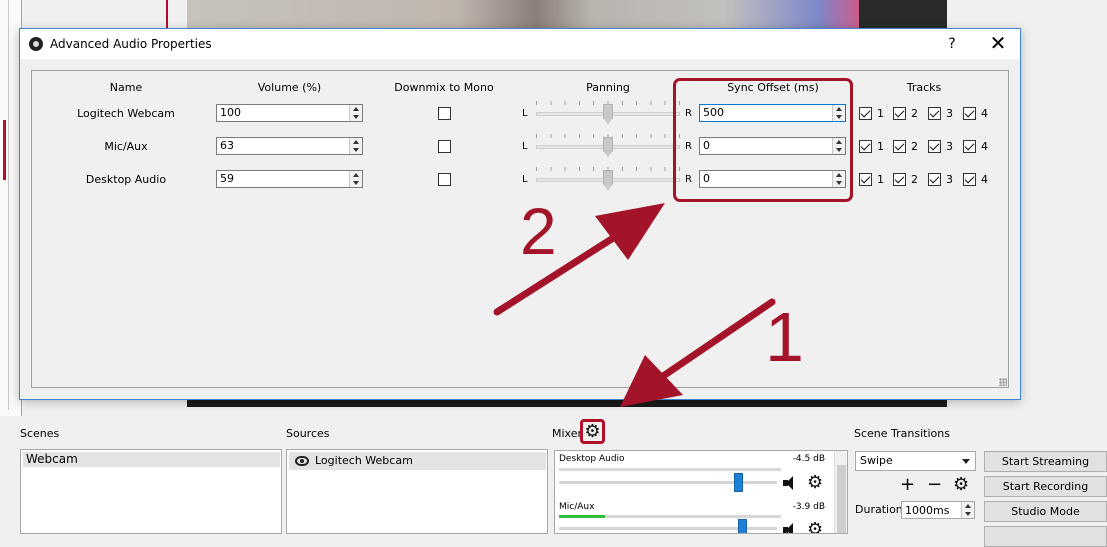 The height and width of the screenshot is (547, 1107). I want to click on volume-slider-desktop-audio, so click(668, 482).